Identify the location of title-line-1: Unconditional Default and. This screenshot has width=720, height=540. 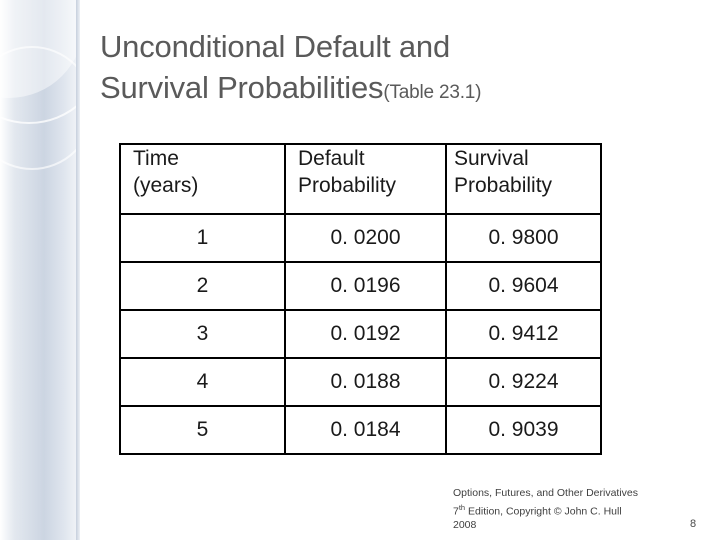
(275, 46).